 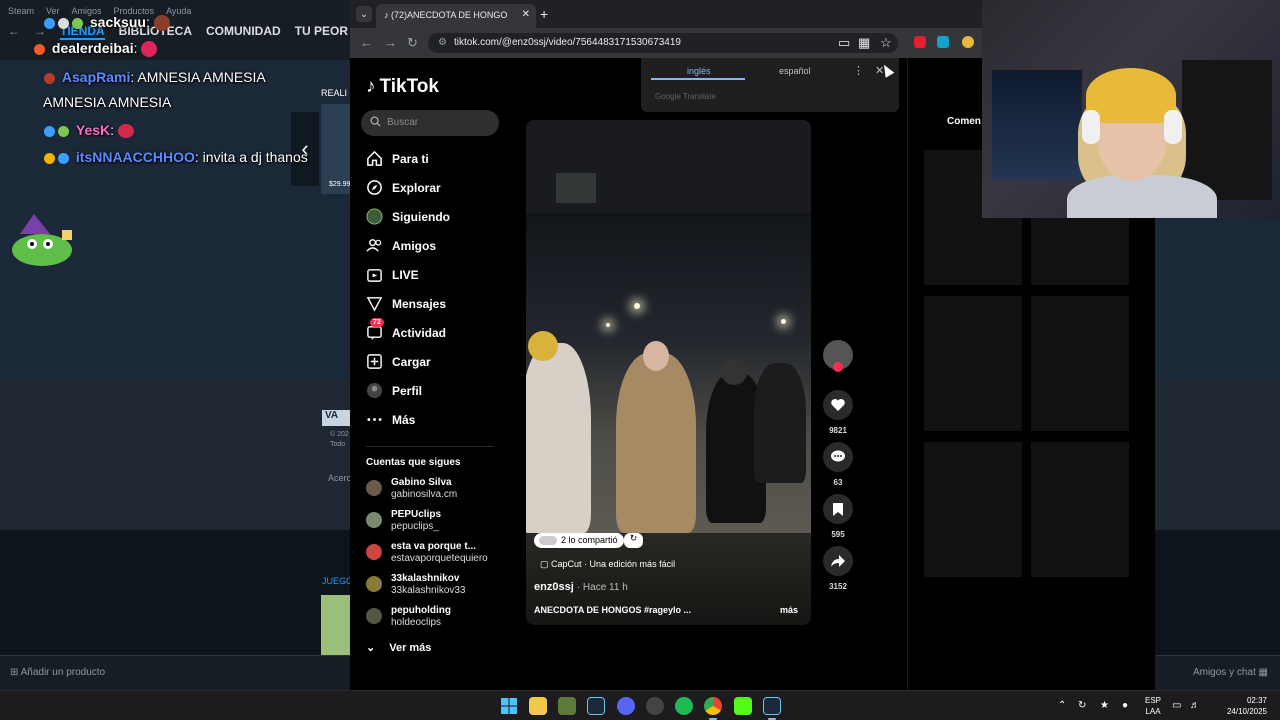 I want to click on translate-icon: ▦, so click(x=864, y=43).